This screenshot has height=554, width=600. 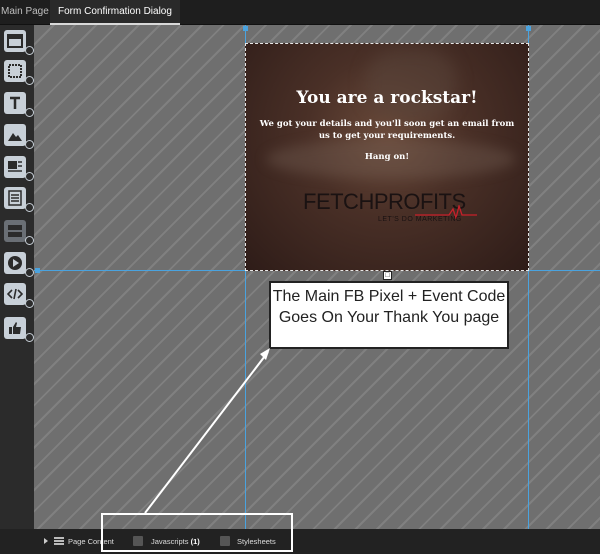 I want to click on page-content-icon, so click(x=59, y=541).